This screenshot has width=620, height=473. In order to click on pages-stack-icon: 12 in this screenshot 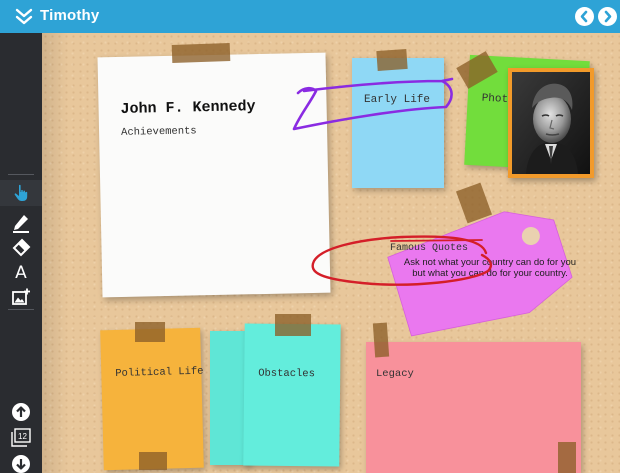, I will do `click(21, 437)`.